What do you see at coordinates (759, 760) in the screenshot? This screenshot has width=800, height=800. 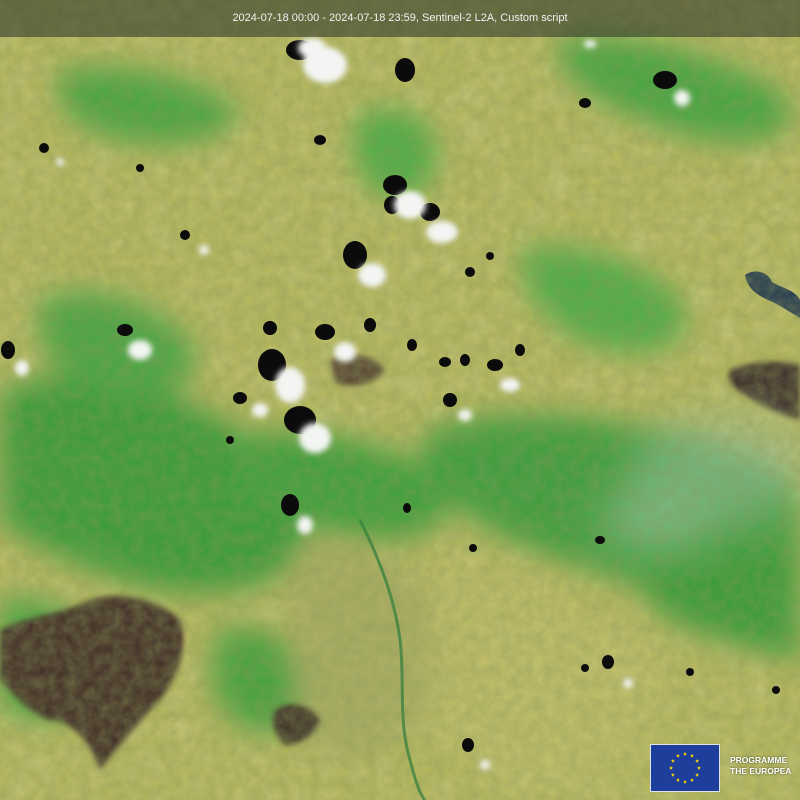 I see `programme-line-1: PROGRAMME` at bounding box center [759, 760].